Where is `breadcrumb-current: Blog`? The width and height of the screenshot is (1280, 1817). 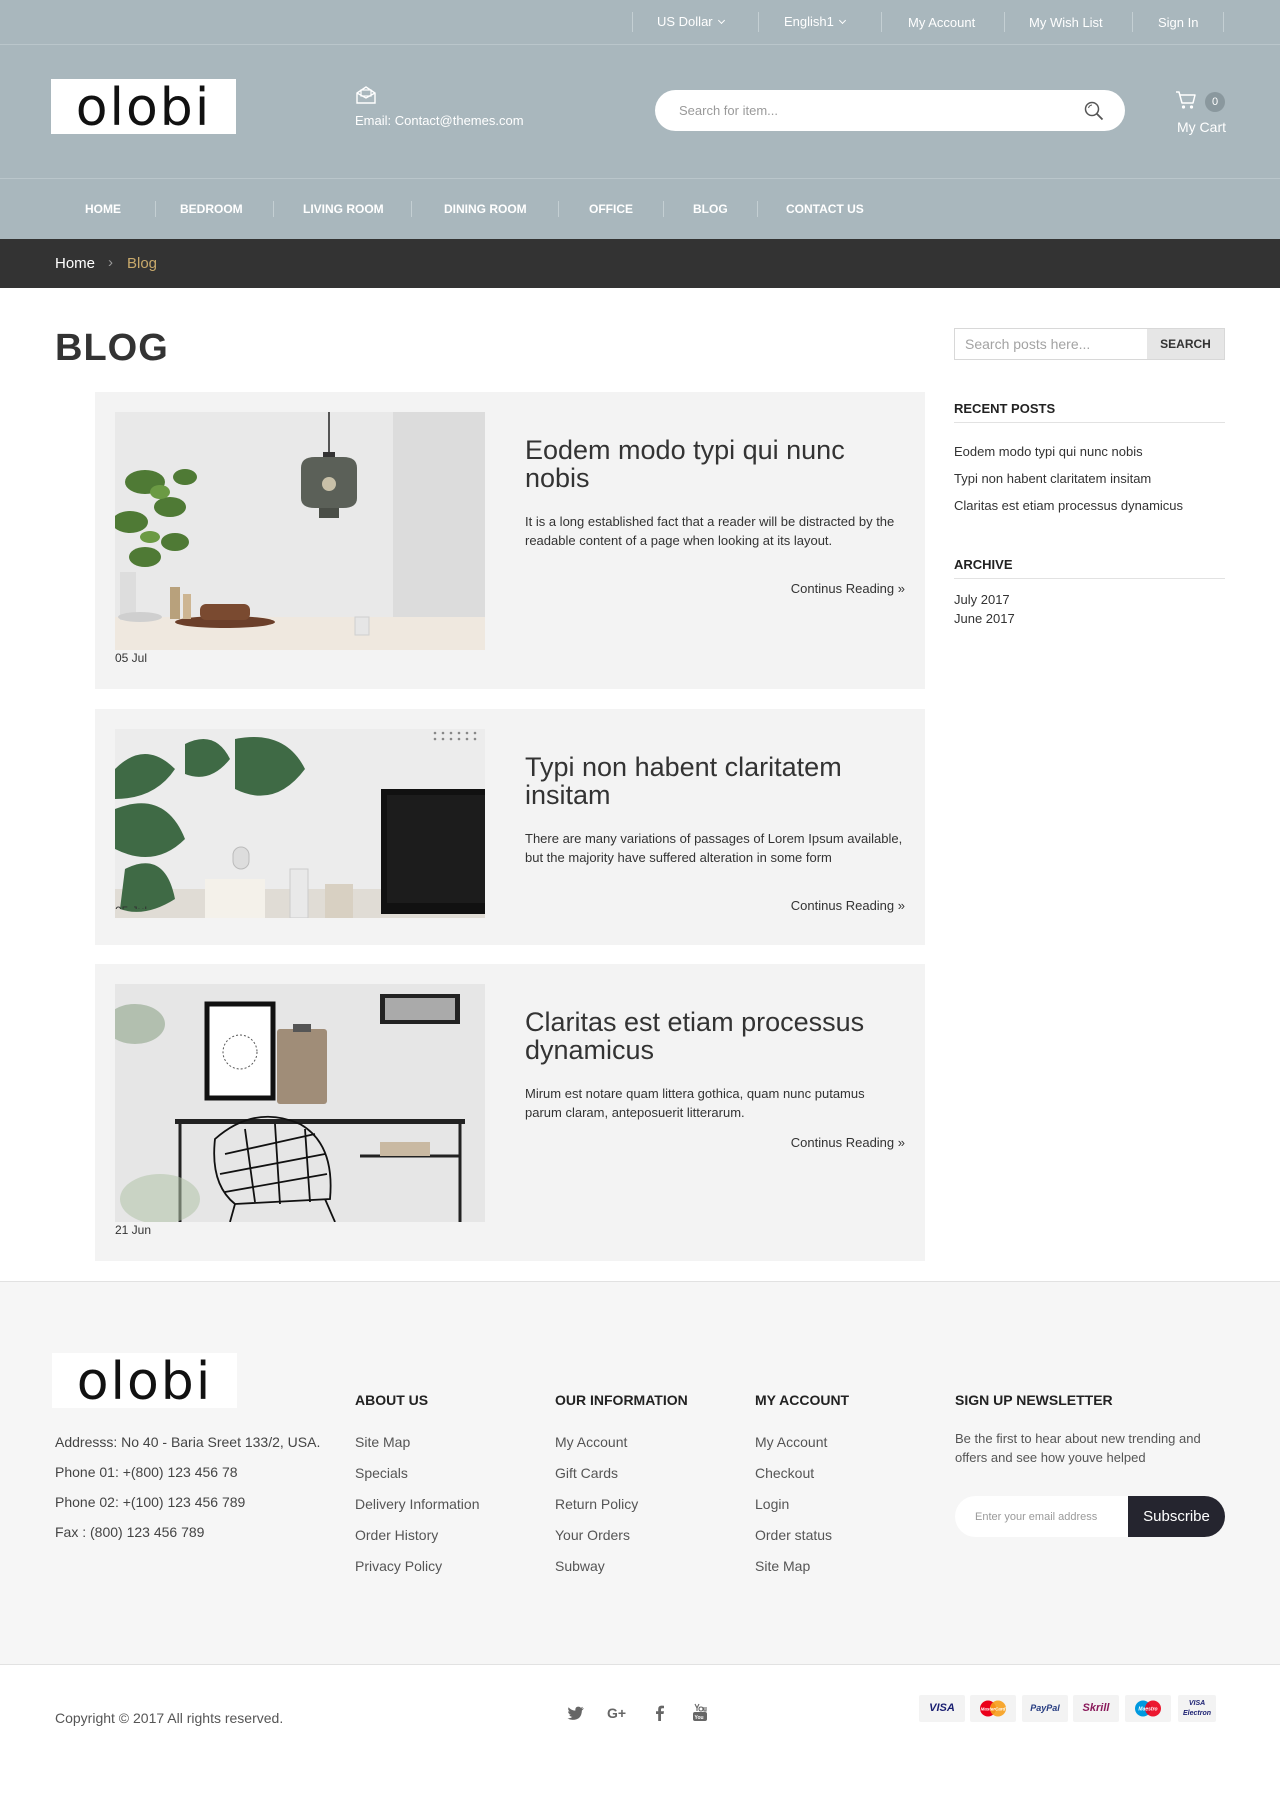
breadcrumb-current: Blog is located at coordinates (142, 263).